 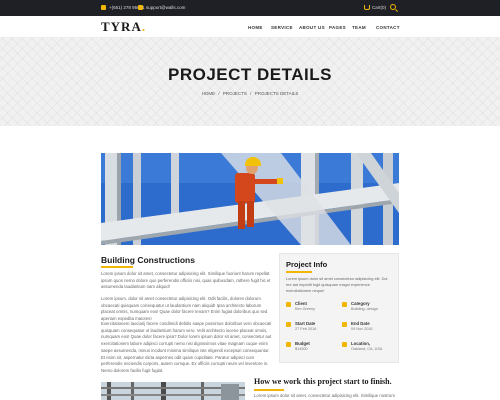 I want to click on breadcrumb-home: HOME, so click(x=209, y=93).